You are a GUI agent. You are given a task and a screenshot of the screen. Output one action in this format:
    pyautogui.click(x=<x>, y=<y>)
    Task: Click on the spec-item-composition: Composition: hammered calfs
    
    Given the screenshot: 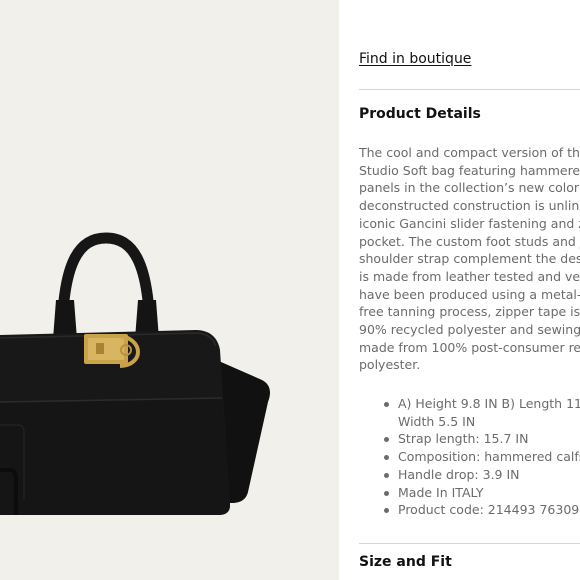 What is the action you would take?
    pyautogui.click(x=469, y=457)
    